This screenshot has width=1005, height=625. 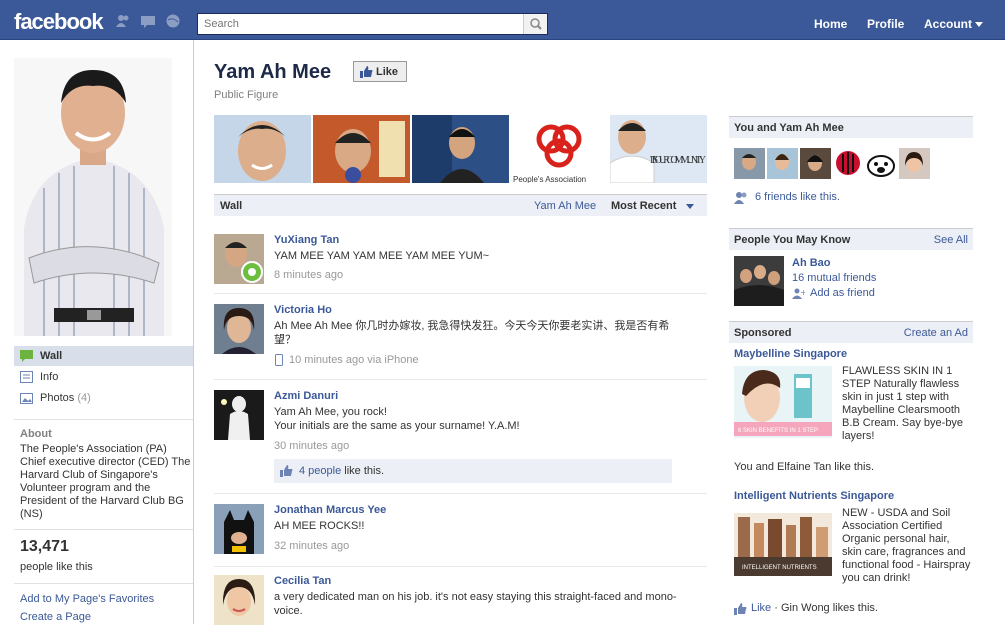 What do you see at coordinates (55, 617) in the screenshot?
I see `create-page-link: Create a Page` at bounding box center [55, 617].